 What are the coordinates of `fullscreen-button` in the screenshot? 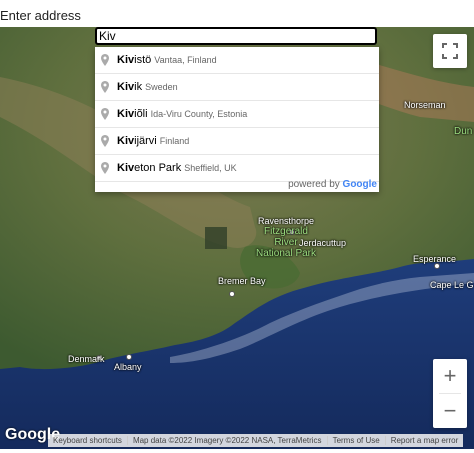 It's located at (450, 51).